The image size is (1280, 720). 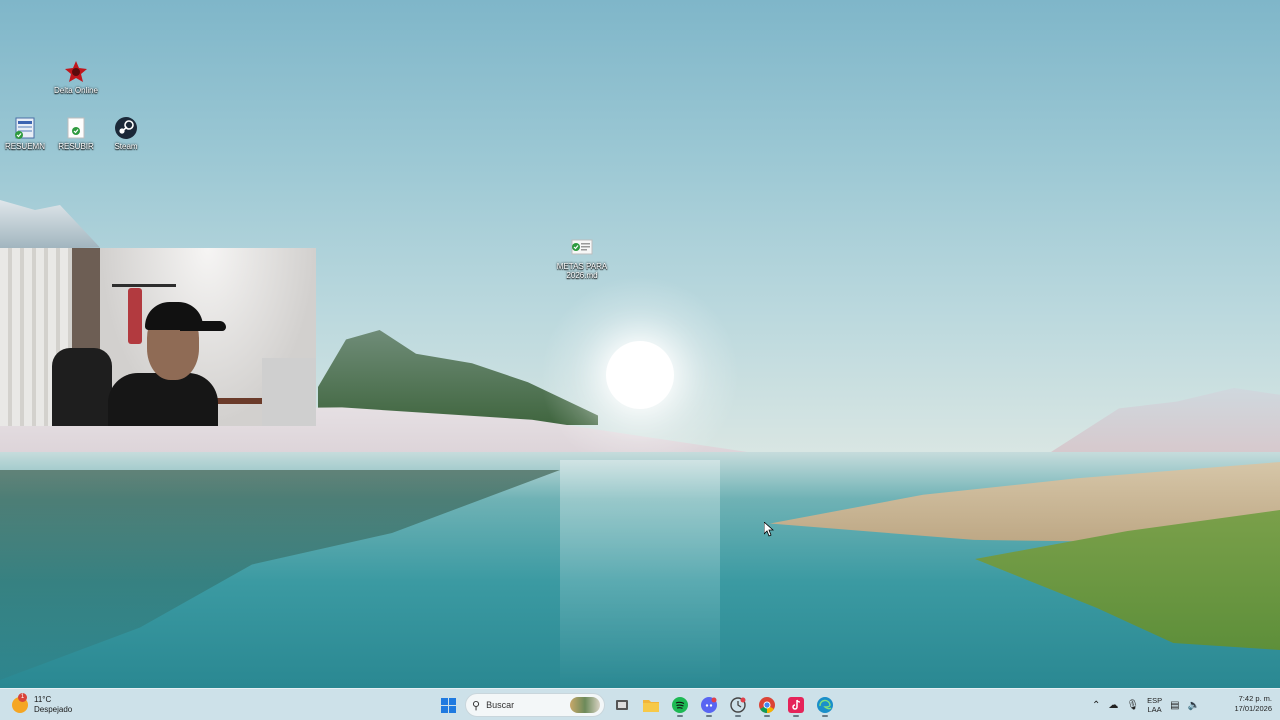 What do you see at coordinates (203, 326) in the screenshot?
I see `webcam-person-cap-brim` at bounding box center [203, 326].